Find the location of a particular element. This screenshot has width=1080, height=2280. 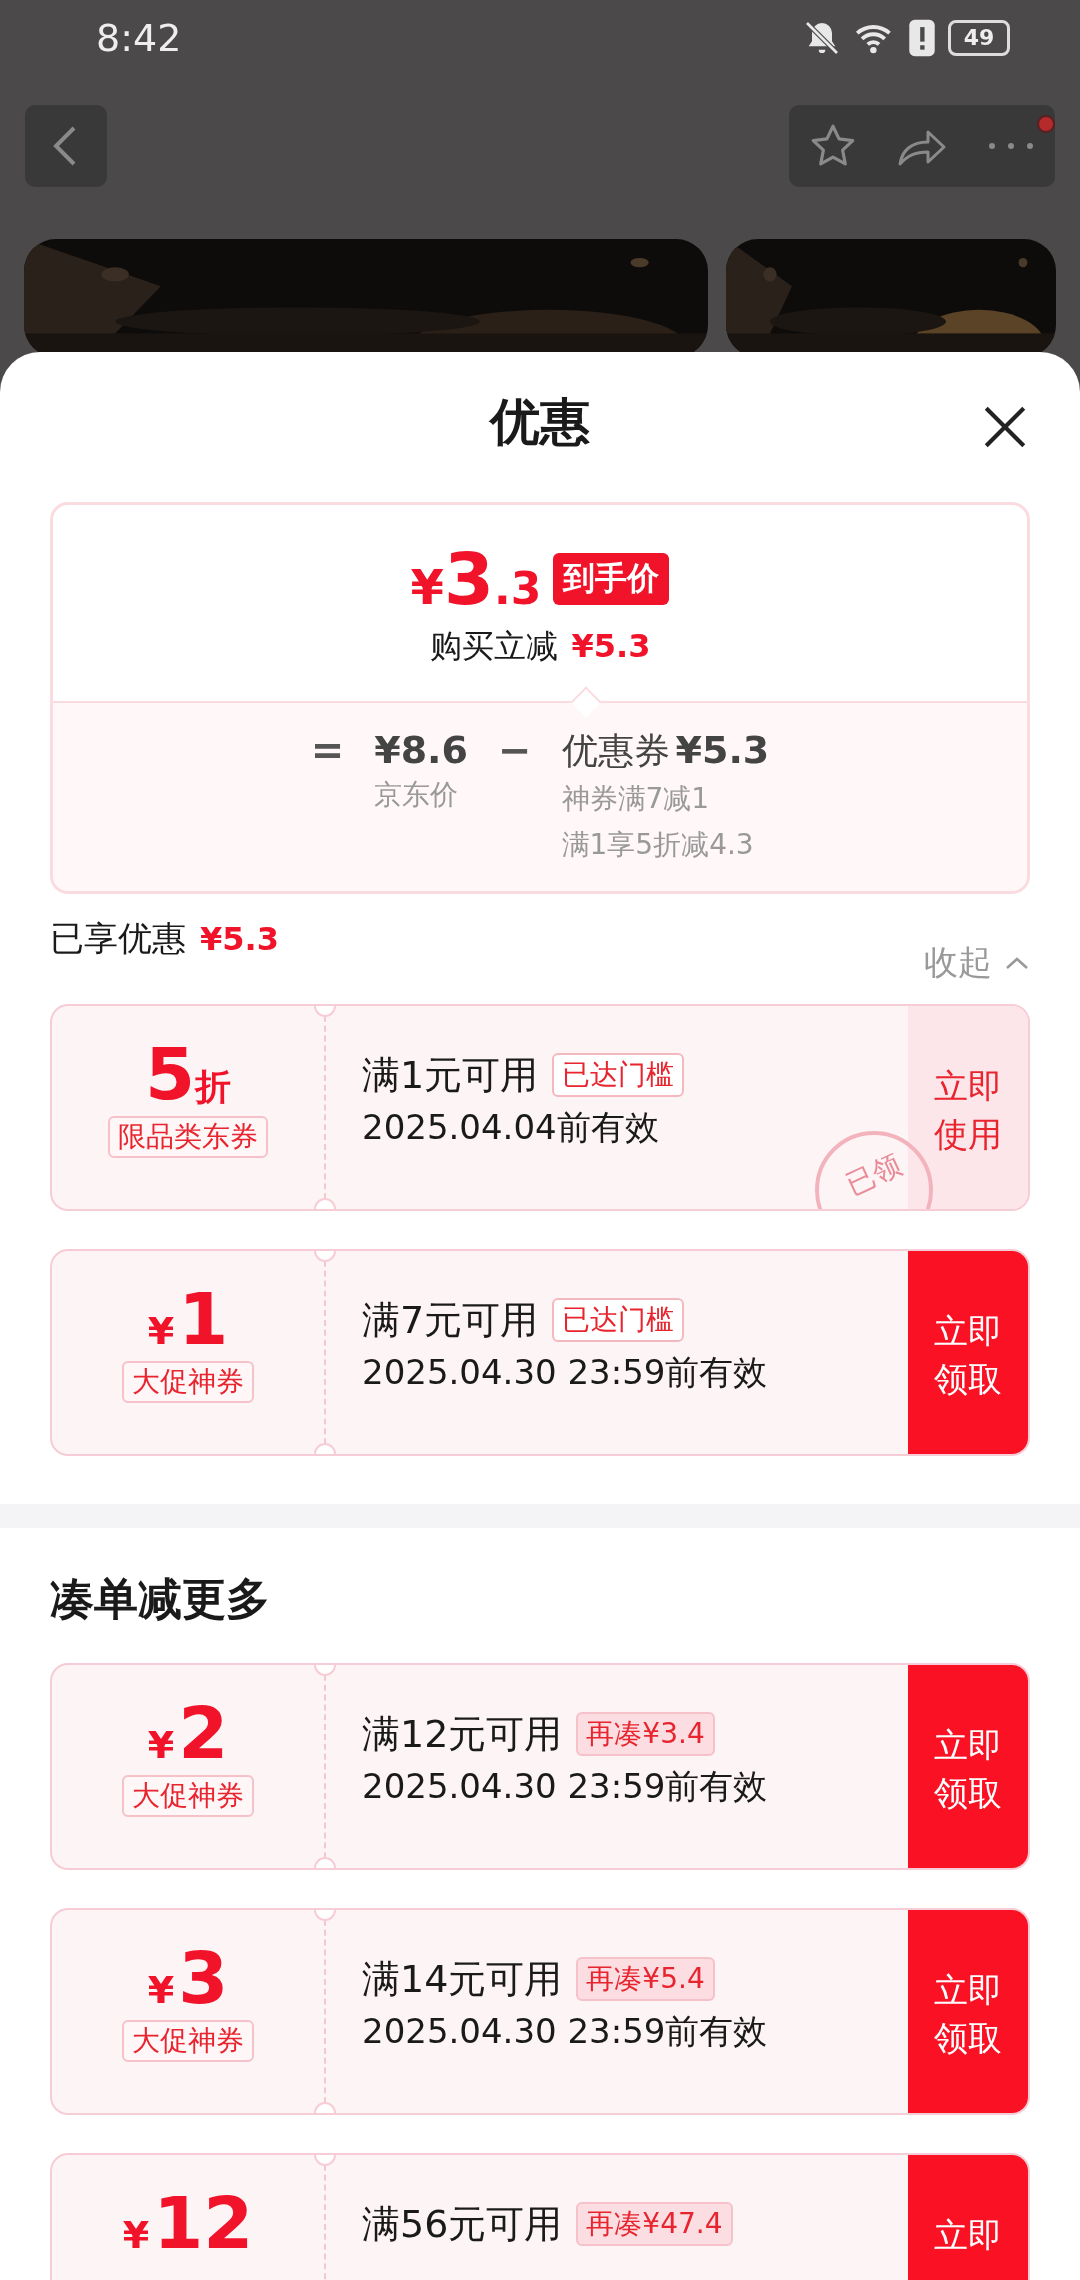

coupon-action-button: 立即使用 is located at coordinates (968, 1107).